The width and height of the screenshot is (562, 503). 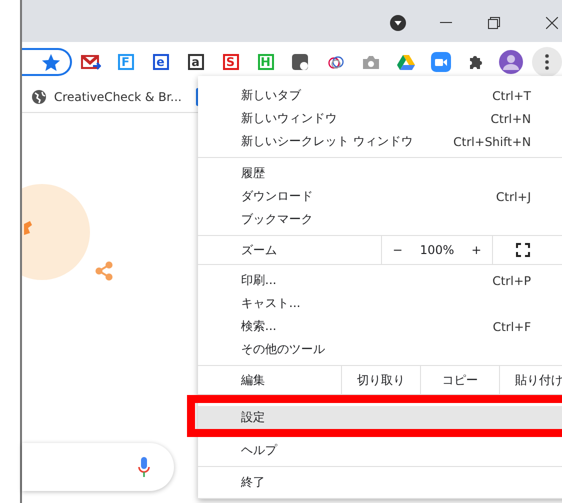 What do you see at coordinates (380, 450) in the screenshot?
I see `menu-item: ヘルプ` at bounding box center [380, 450].